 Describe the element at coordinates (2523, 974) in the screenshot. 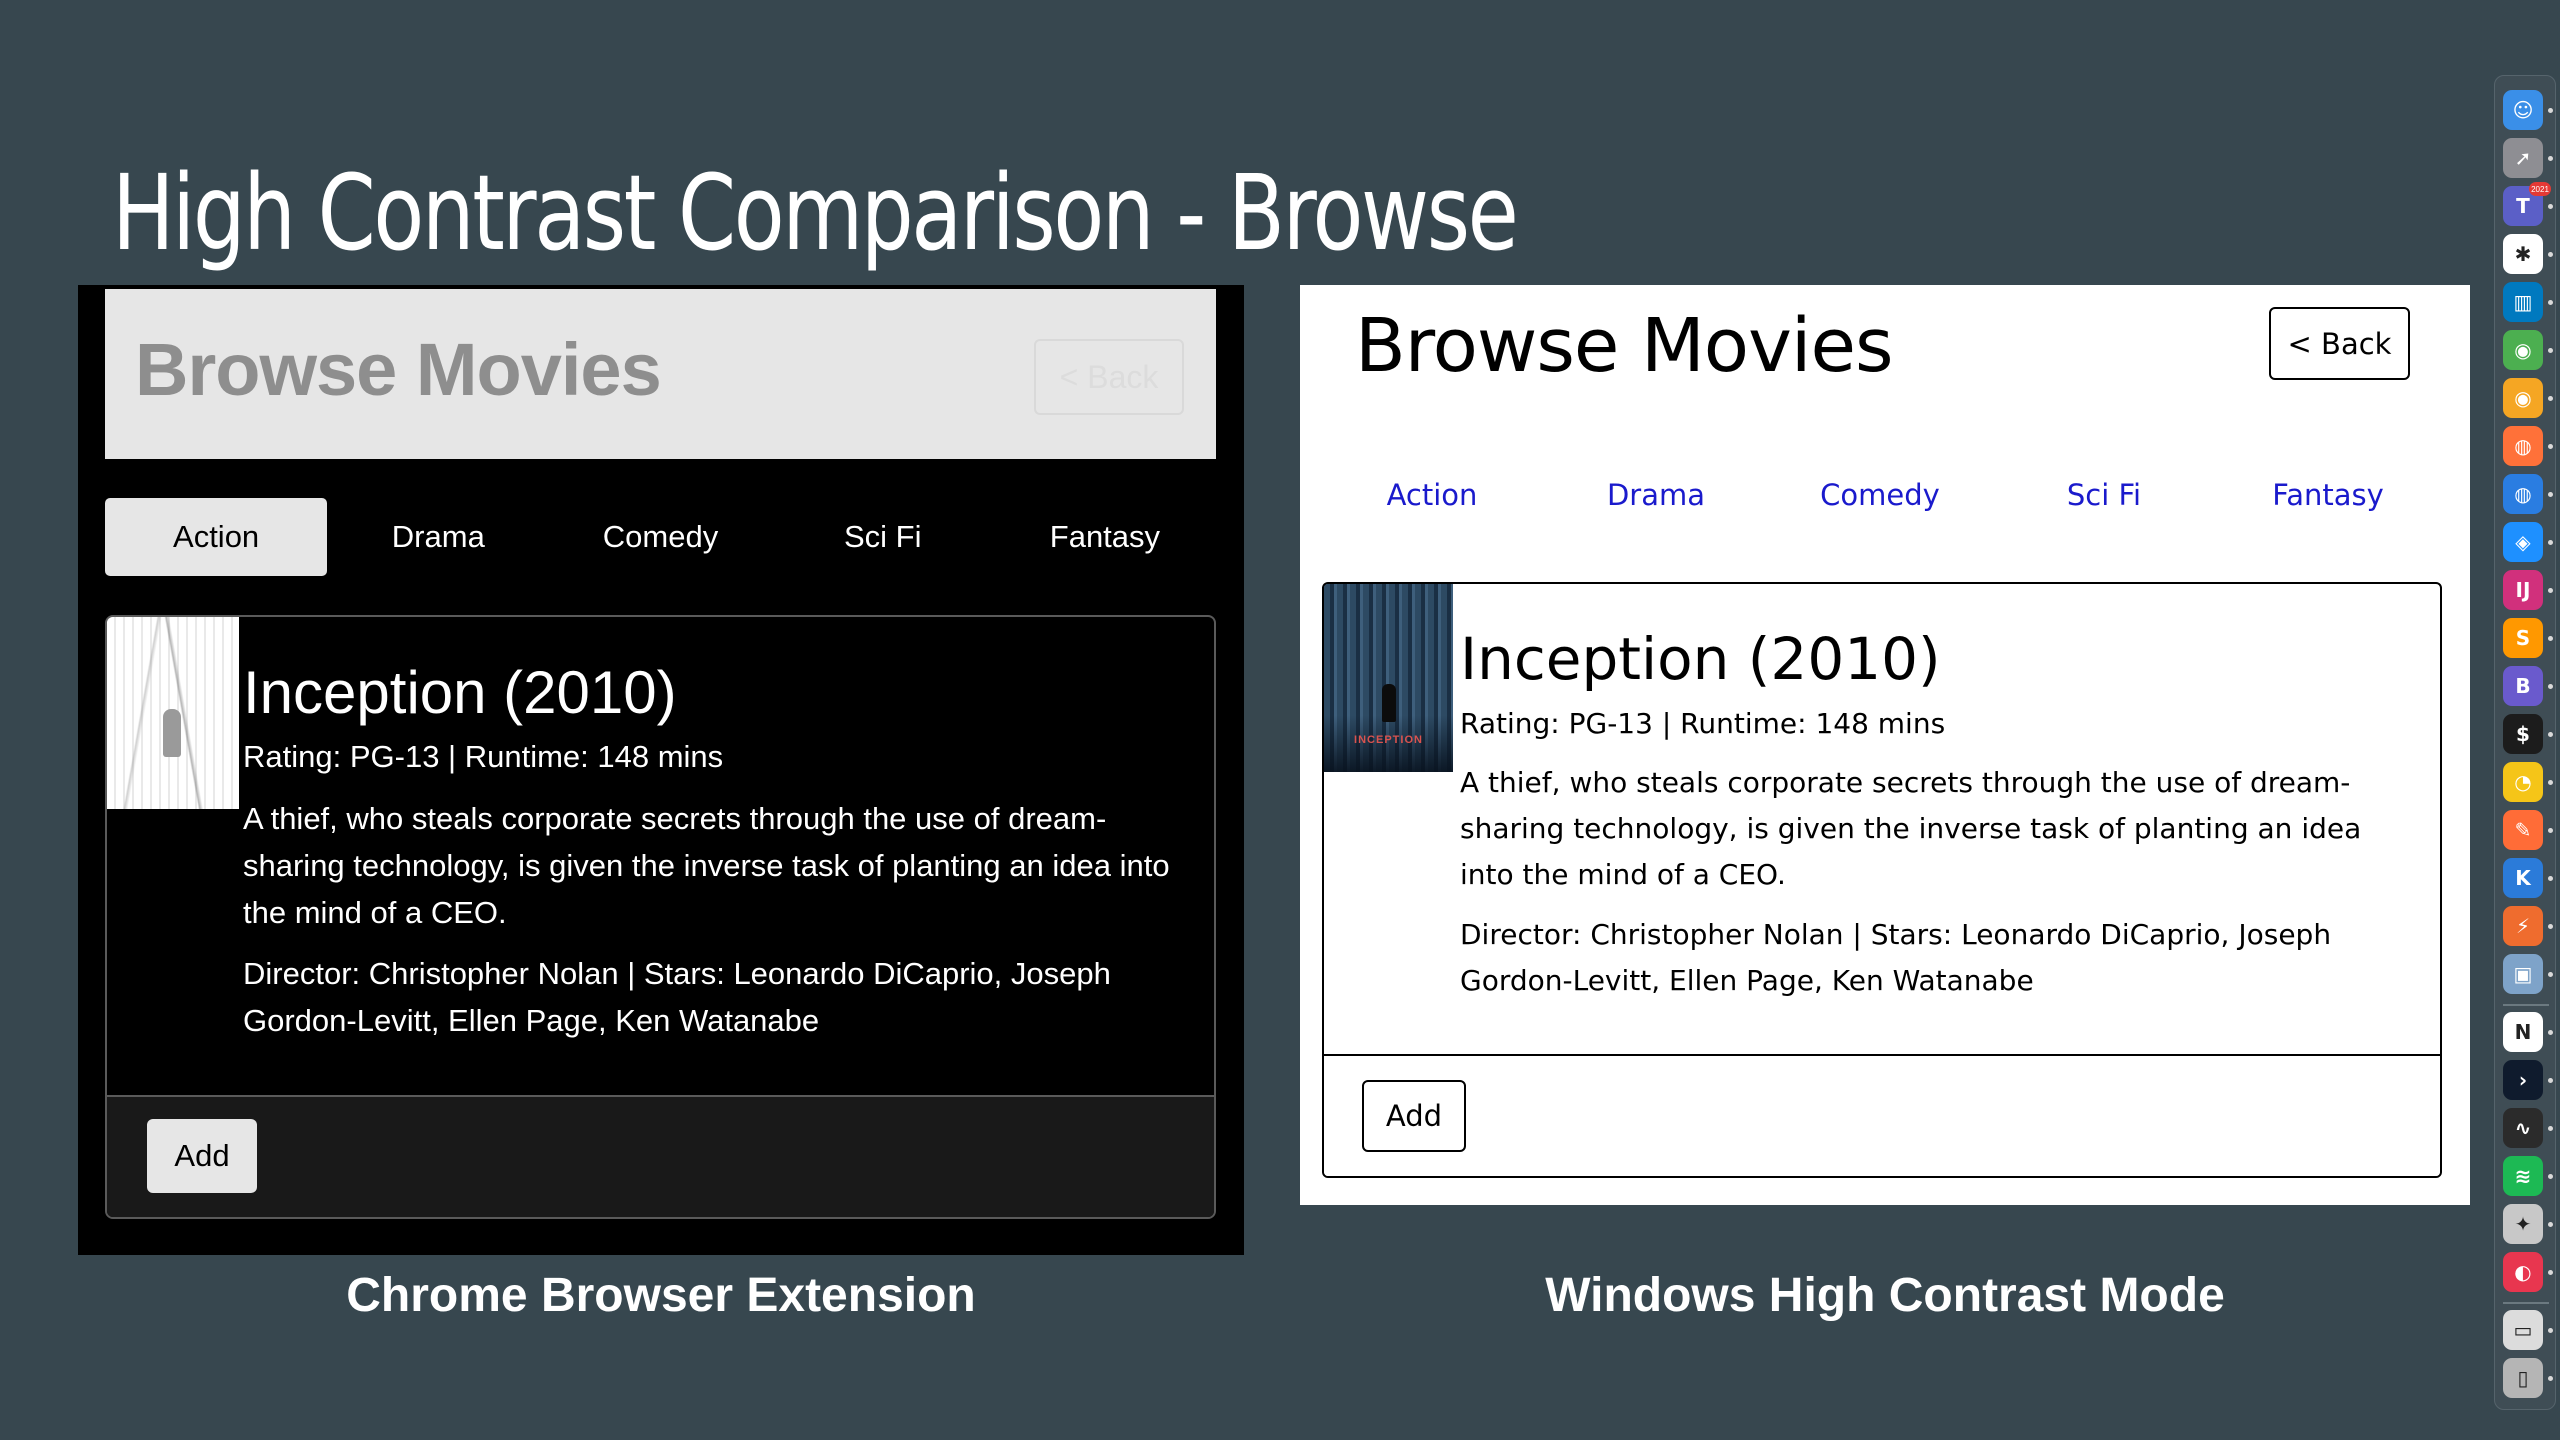

I see `virtualbox-icon: ▣` at that location.